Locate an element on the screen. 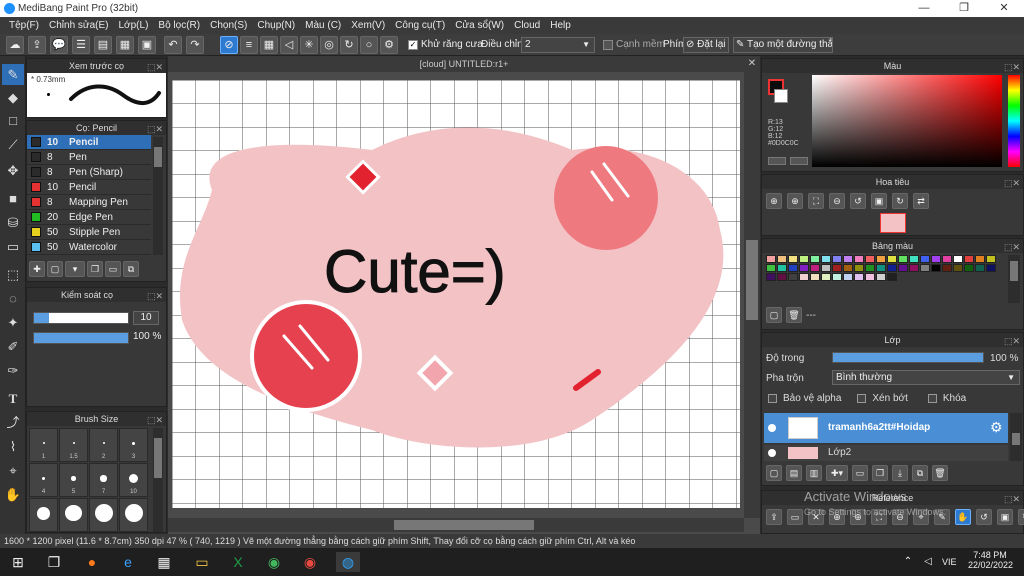  fit-icon: ⛶ is located at coordinates (816, 201).